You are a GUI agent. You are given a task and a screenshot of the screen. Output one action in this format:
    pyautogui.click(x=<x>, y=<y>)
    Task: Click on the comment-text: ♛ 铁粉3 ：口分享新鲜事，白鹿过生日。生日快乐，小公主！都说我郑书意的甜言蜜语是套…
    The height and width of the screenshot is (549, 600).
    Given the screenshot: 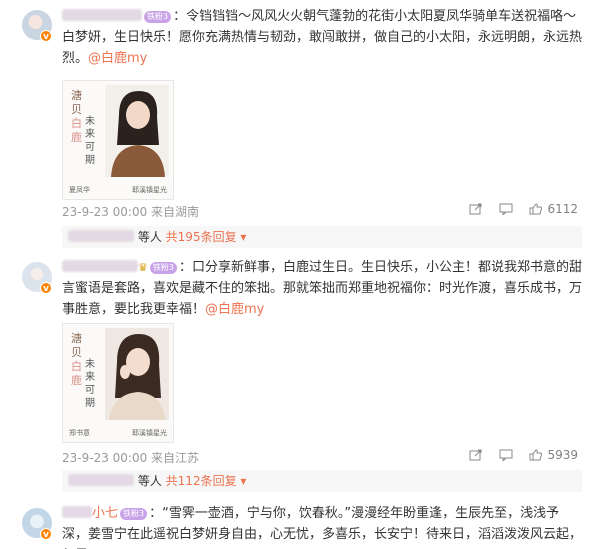 What is the action you would take?
    pyautogui.click(x=322, y=288)
    